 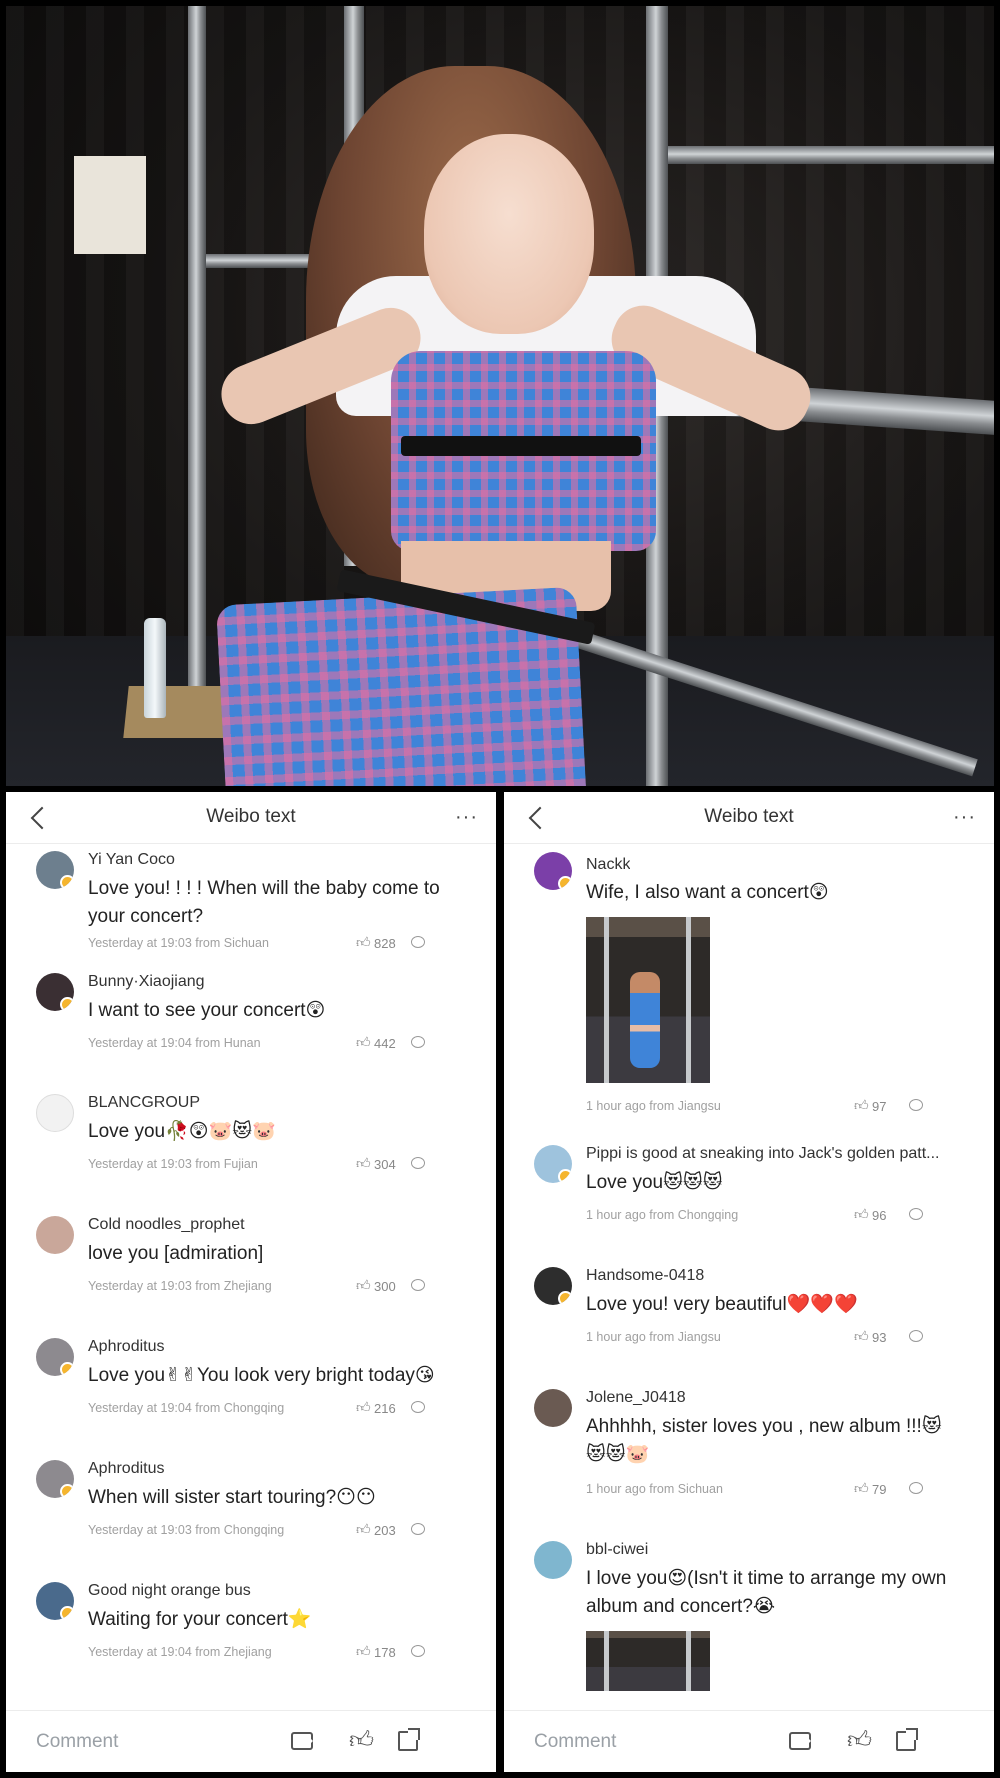 What do you see at coordinates (169, 1591) in the screenshot?
I see `comment-username: Good night orange bus` at bounding box center [169, 1591].